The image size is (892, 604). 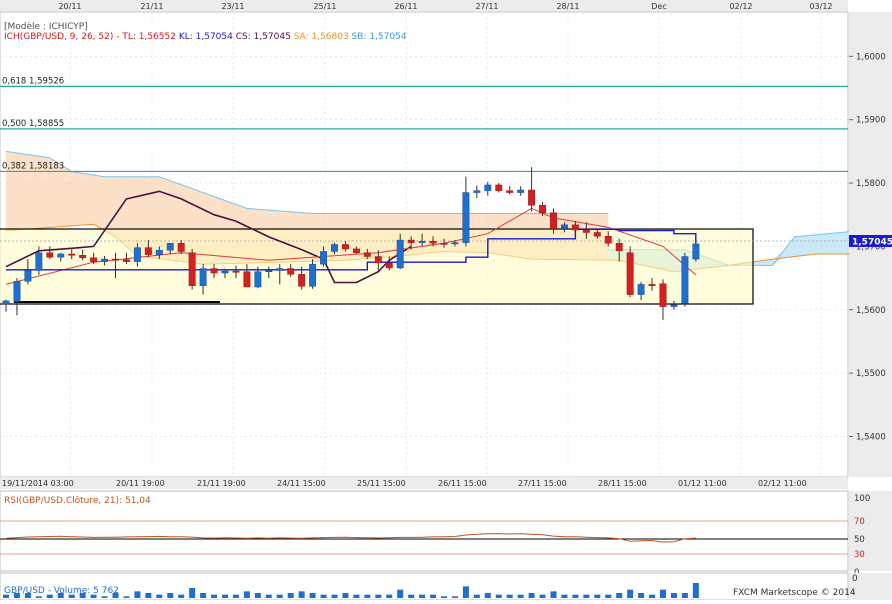 I want to click on time-label: 21/11 19:00, so click(x=221, y=483).